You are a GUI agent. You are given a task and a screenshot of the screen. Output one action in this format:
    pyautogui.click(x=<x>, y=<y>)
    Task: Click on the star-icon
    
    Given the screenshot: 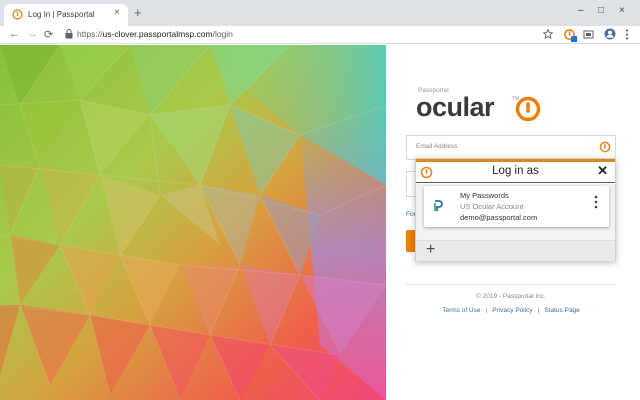 What is the action you would take?
    pyautogui.click(x=548, y=34)
    